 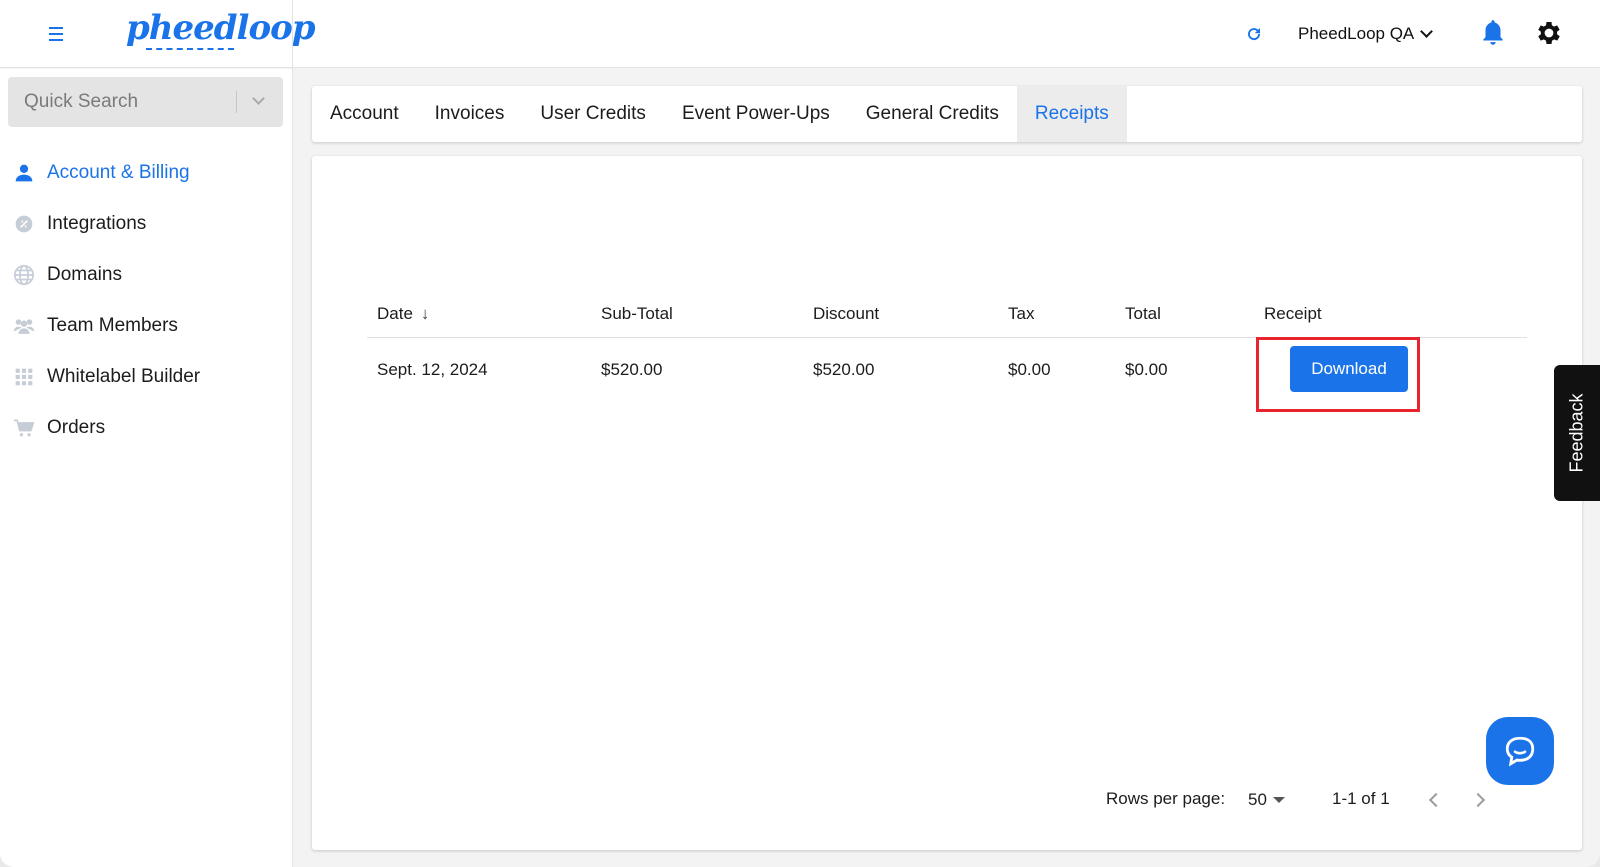 I want to click on sidebar-item-orders: Orders, so click(x=146, y=427).